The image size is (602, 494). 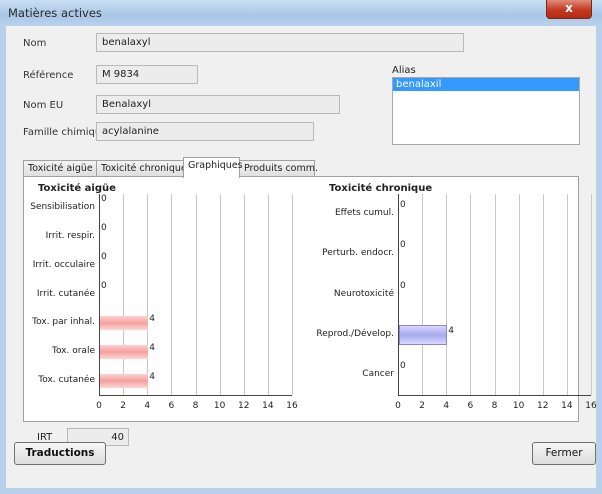 What do you see at coordinates (43, 105) in the screenshot?
I see `nom-eu-label: Nom EU` at bounding box center [43, 105].